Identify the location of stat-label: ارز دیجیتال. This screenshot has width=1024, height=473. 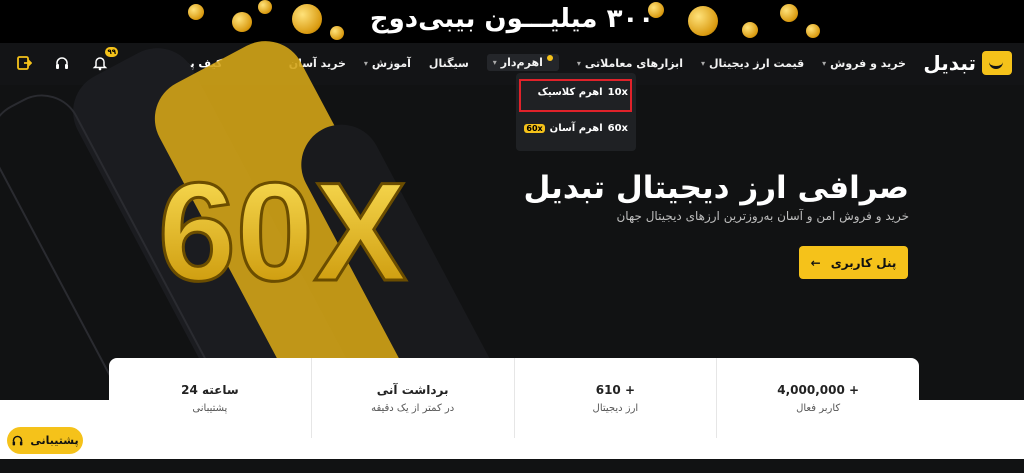
(615, 408).